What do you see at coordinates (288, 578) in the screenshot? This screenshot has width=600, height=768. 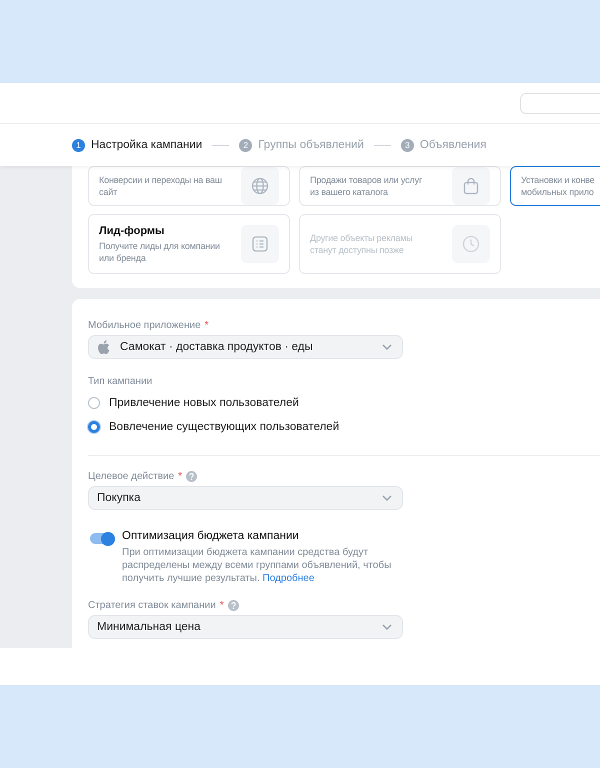 I see `more-link: Подробнее` at bounding box center [288, 578].